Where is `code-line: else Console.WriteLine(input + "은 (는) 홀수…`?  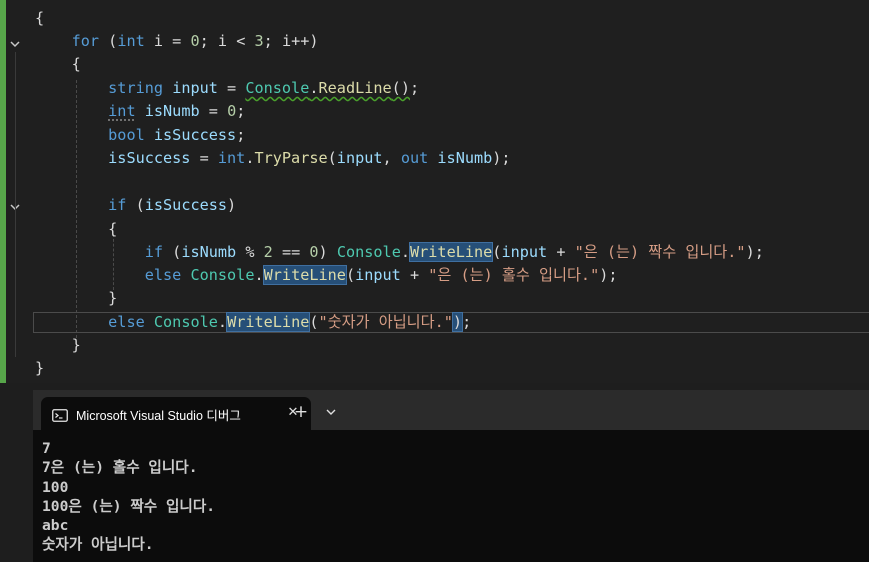
code-line: else Console.WriteLine(input + "은 (는) 홀수… is located at coordinates (326, 275).